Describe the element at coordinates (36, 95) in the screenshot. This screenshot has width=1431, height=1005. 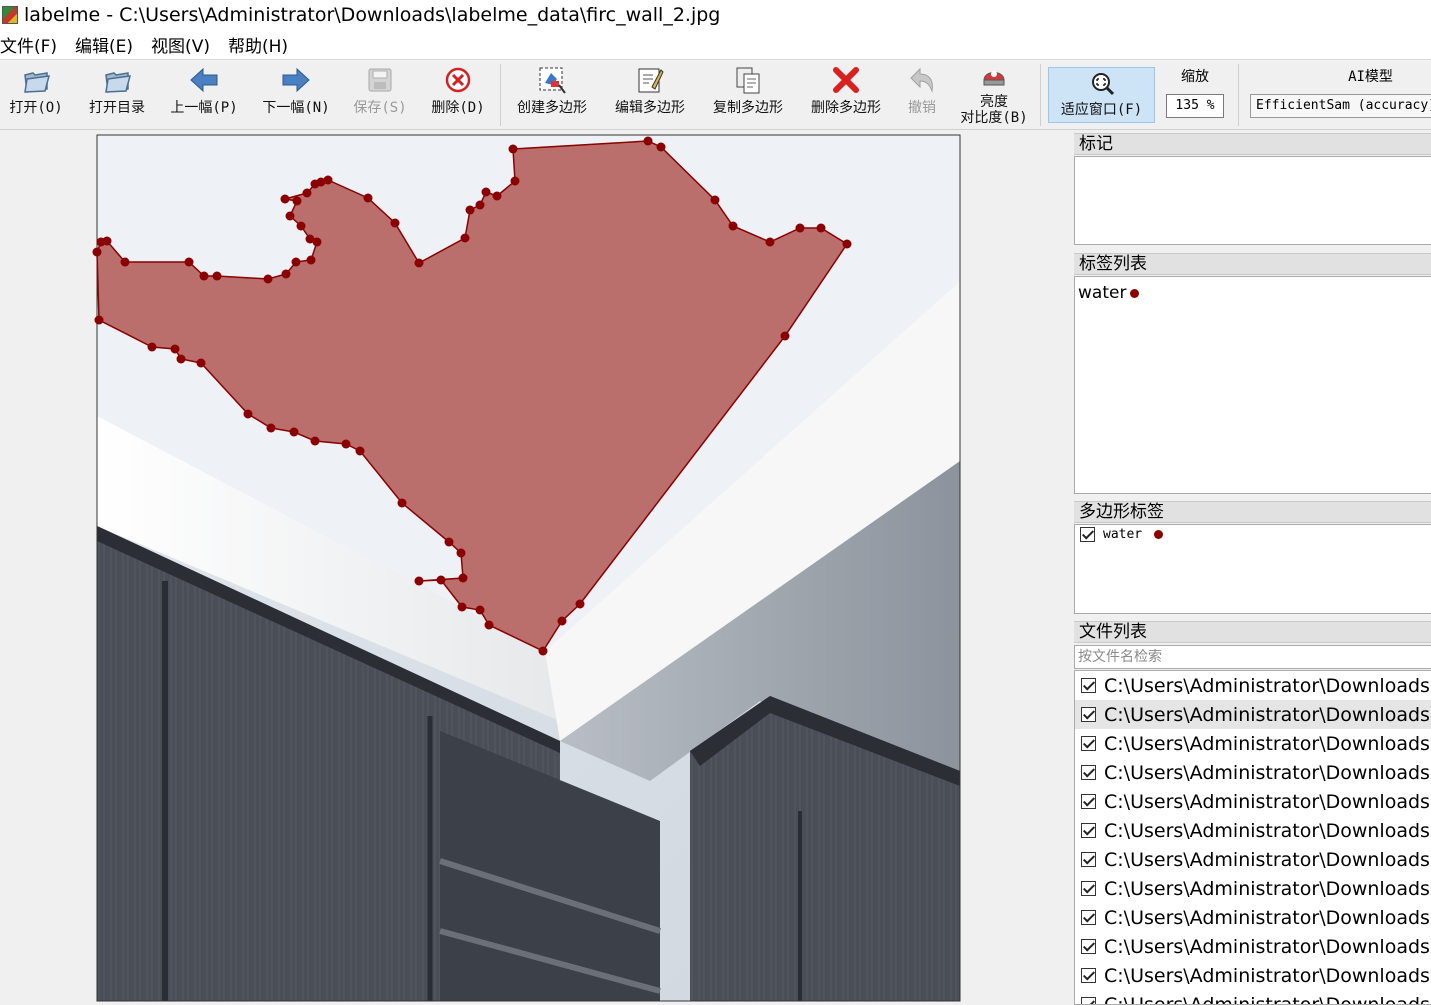
I see `open-button: 打开(O)` at that location.